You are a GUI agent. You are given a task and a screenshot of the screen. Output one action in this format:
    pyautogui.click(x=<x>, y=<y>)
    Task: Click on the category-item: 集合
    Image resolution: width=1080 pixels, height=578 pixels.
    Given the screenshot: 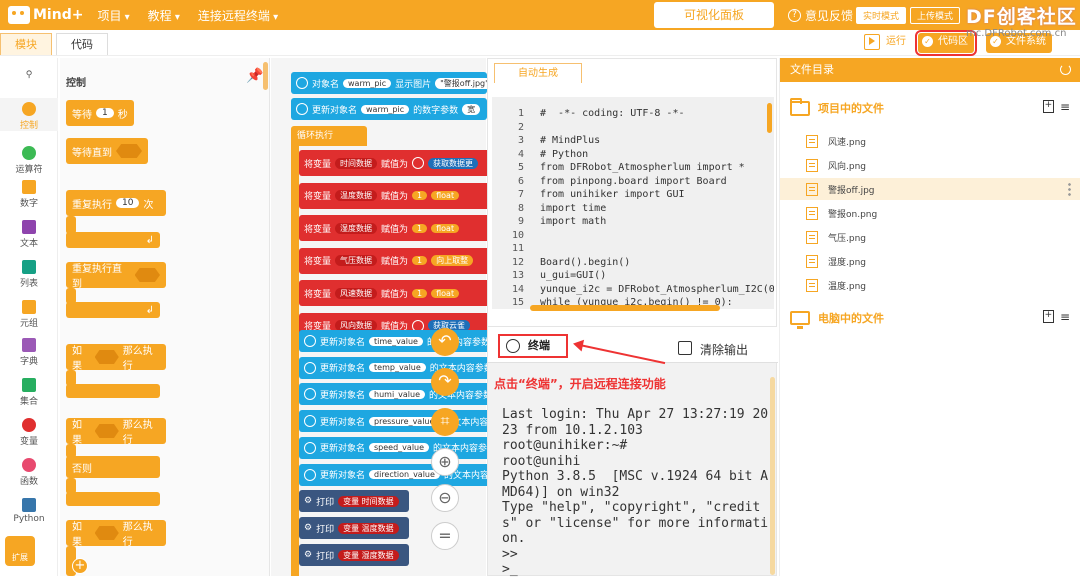 What is the action you would take?
    pyautogui.click(x=29, y=390)
    